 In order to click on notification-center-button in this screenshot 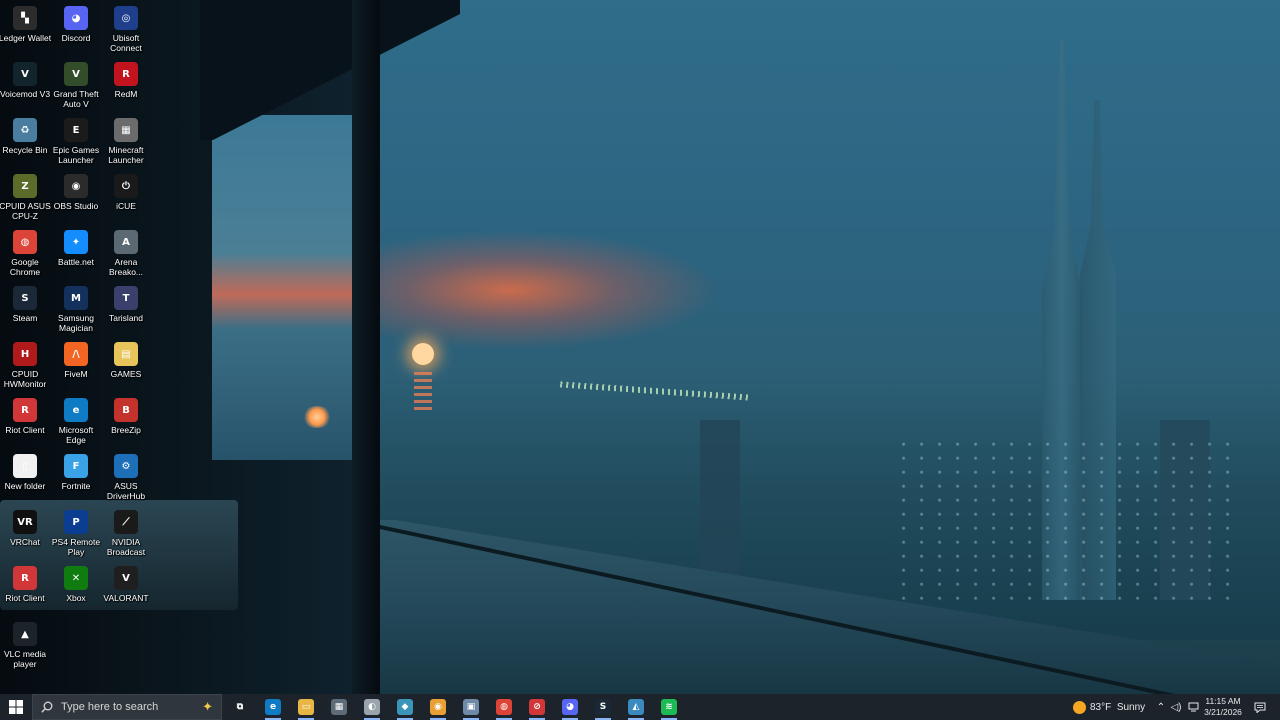, I will do `click(1260, 707)`.